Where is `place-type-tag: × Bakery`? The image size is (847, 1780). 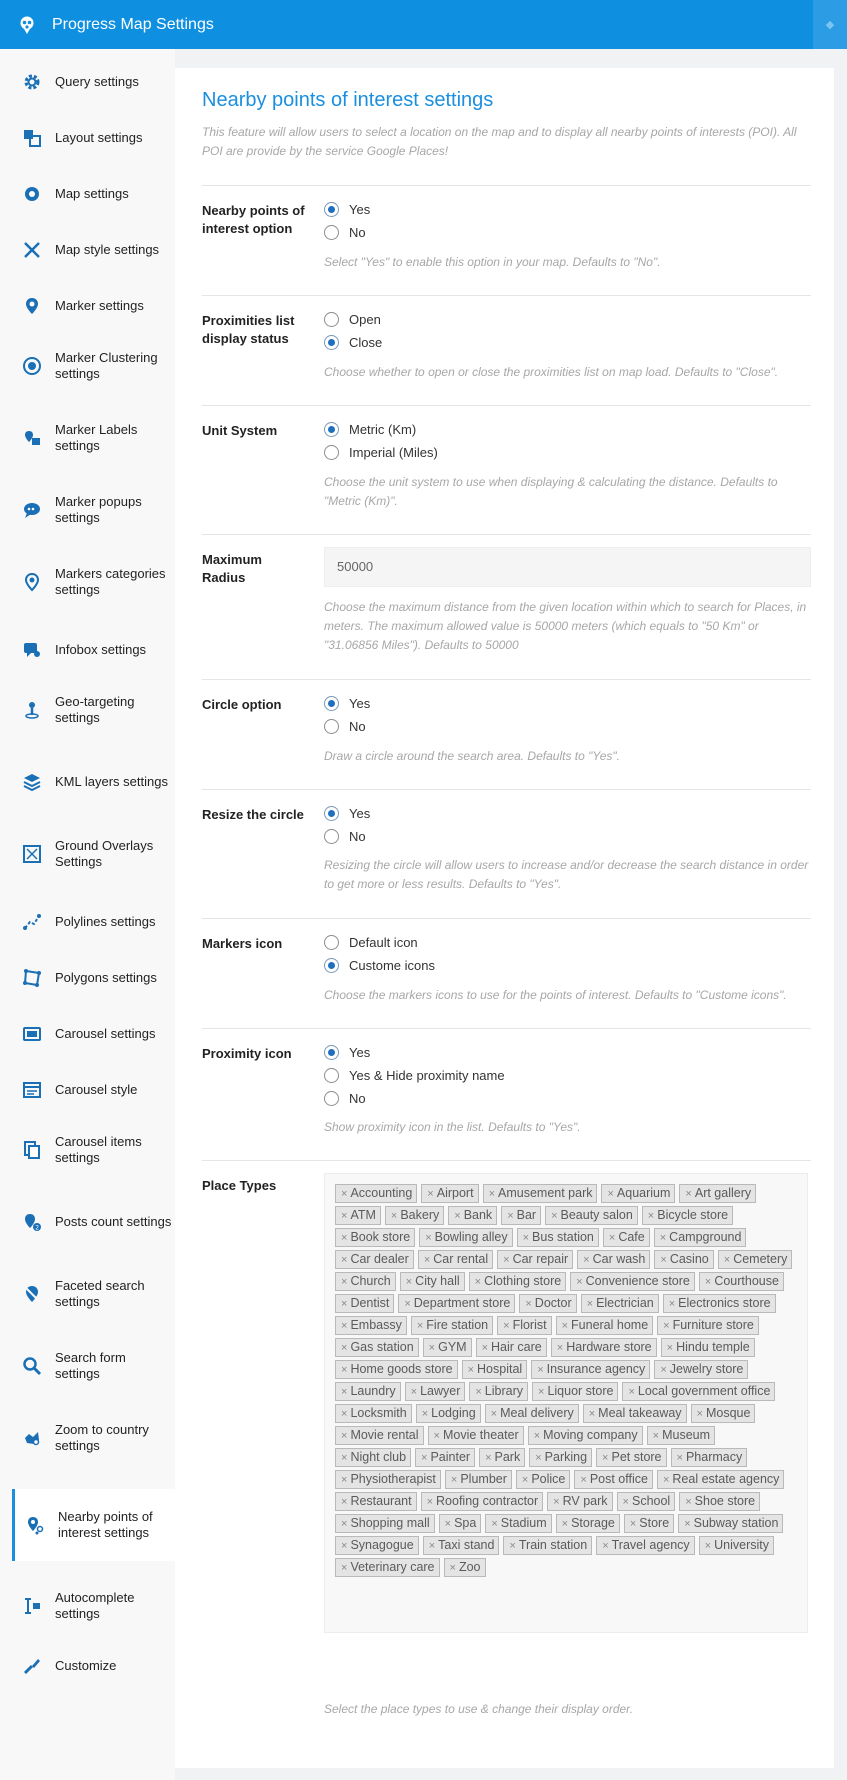 place-type-tag: × Bakery is located at coordinates (414, 1215).